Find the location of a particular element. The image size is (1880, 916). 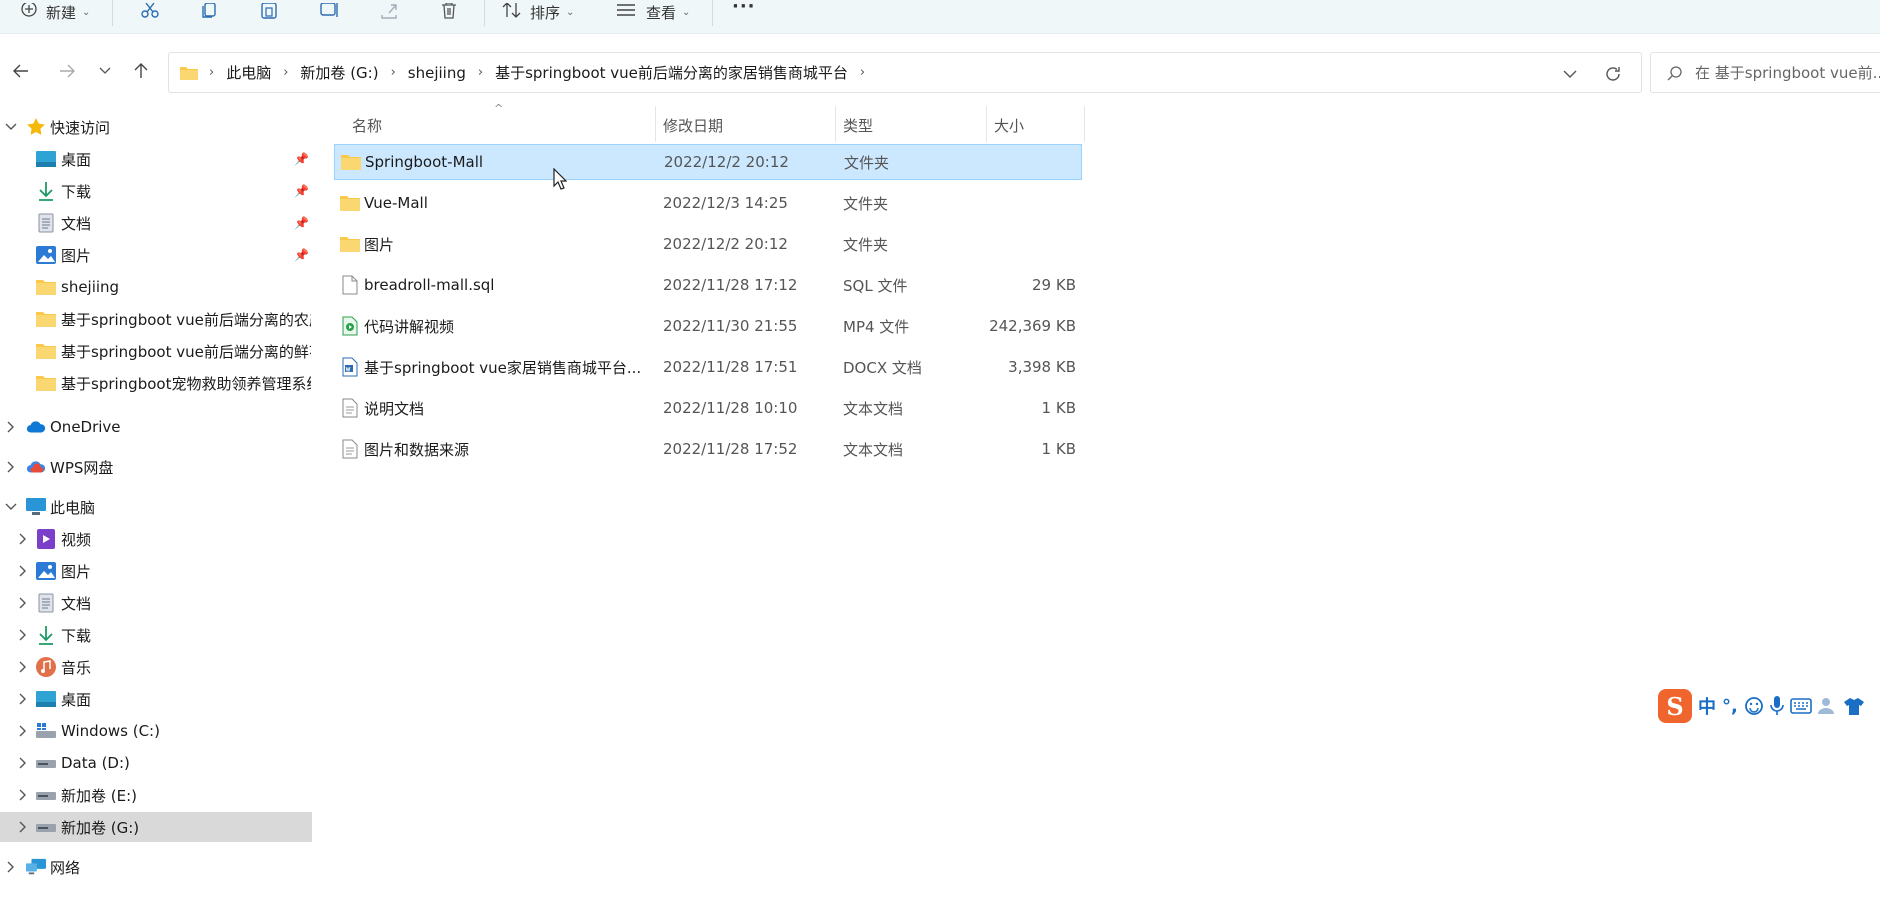

new-button: 新建 ⌄ is located at coordinates (55, 12).